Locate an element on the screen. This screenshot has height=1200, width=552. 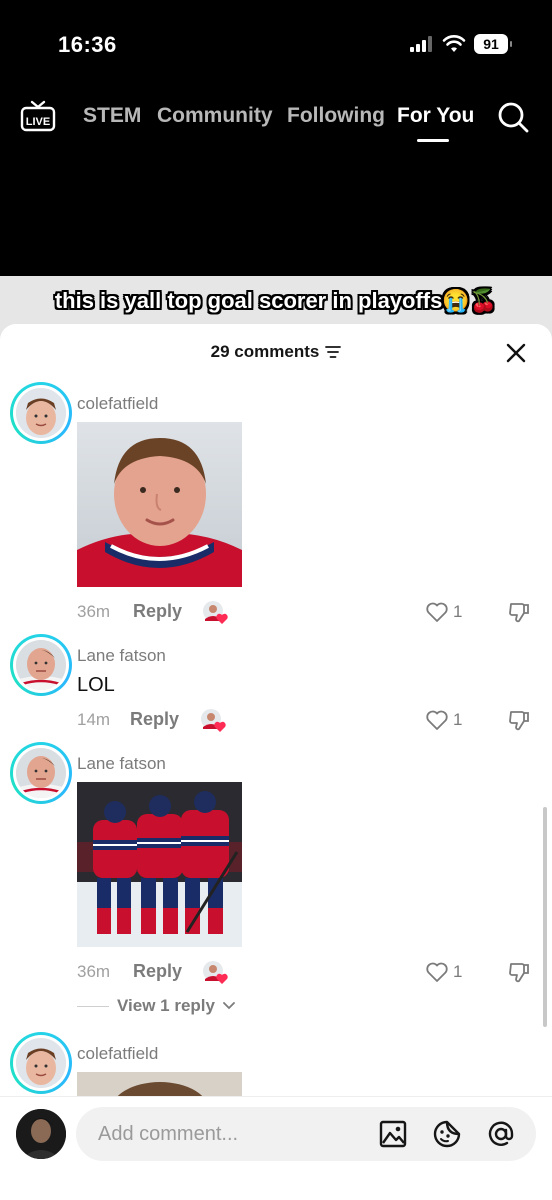
comment-composer is located at coordinates (276, 1148).